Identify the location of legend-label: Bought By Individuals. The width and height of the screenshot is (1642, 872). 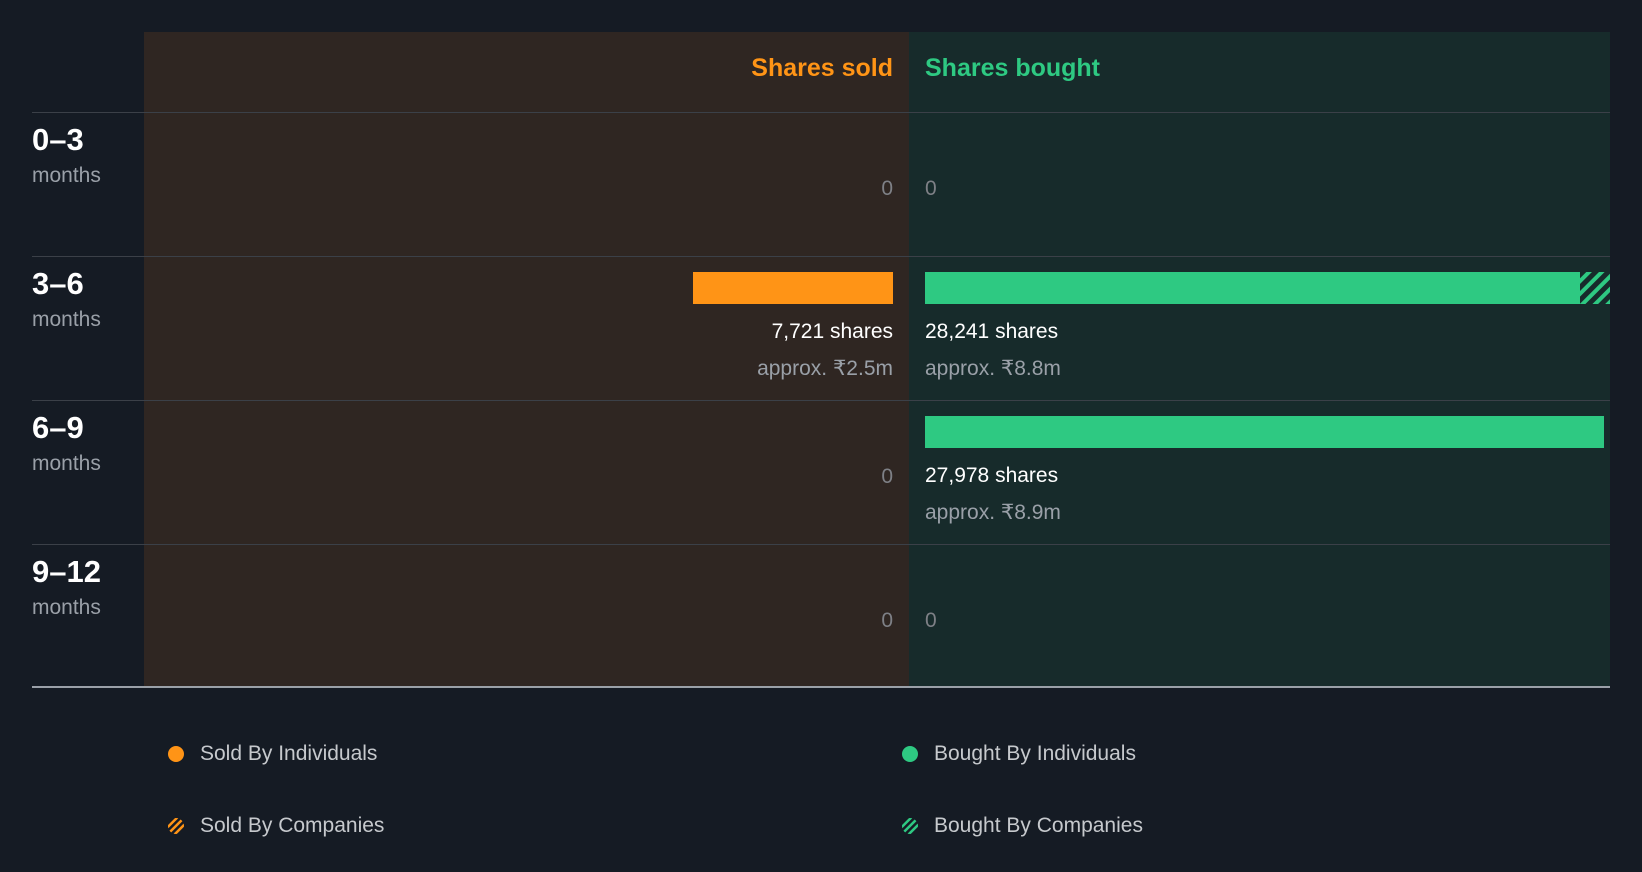
(1035, 753).